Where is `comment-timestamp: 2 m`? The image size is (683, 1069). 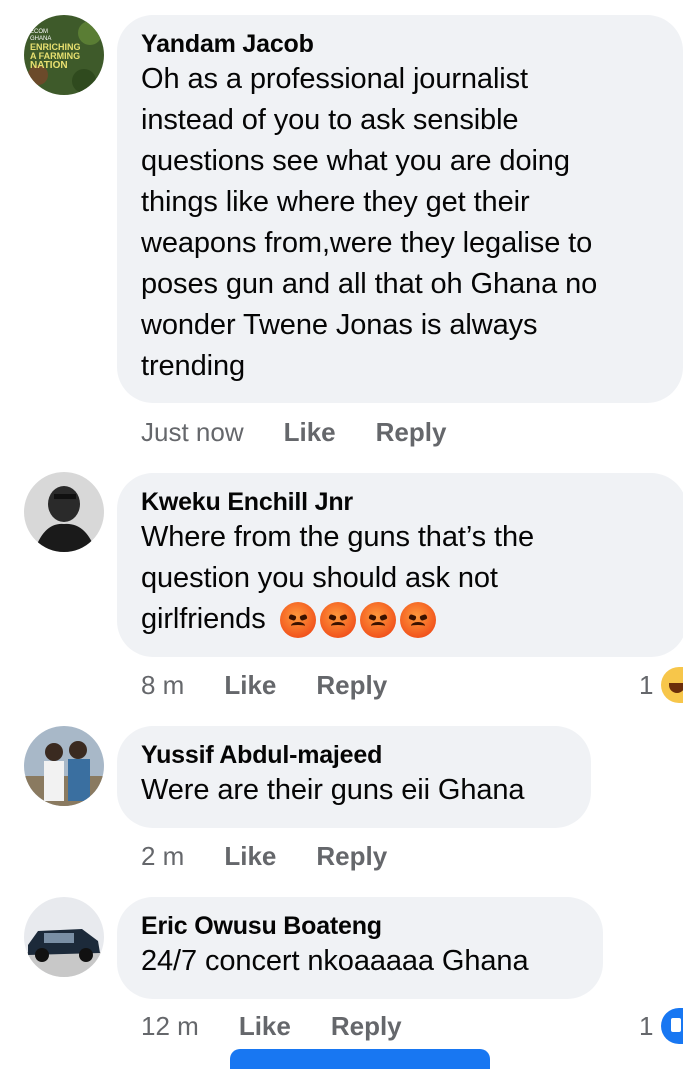 comment-timestamp: 2 m is located at coordinates (162, 856).